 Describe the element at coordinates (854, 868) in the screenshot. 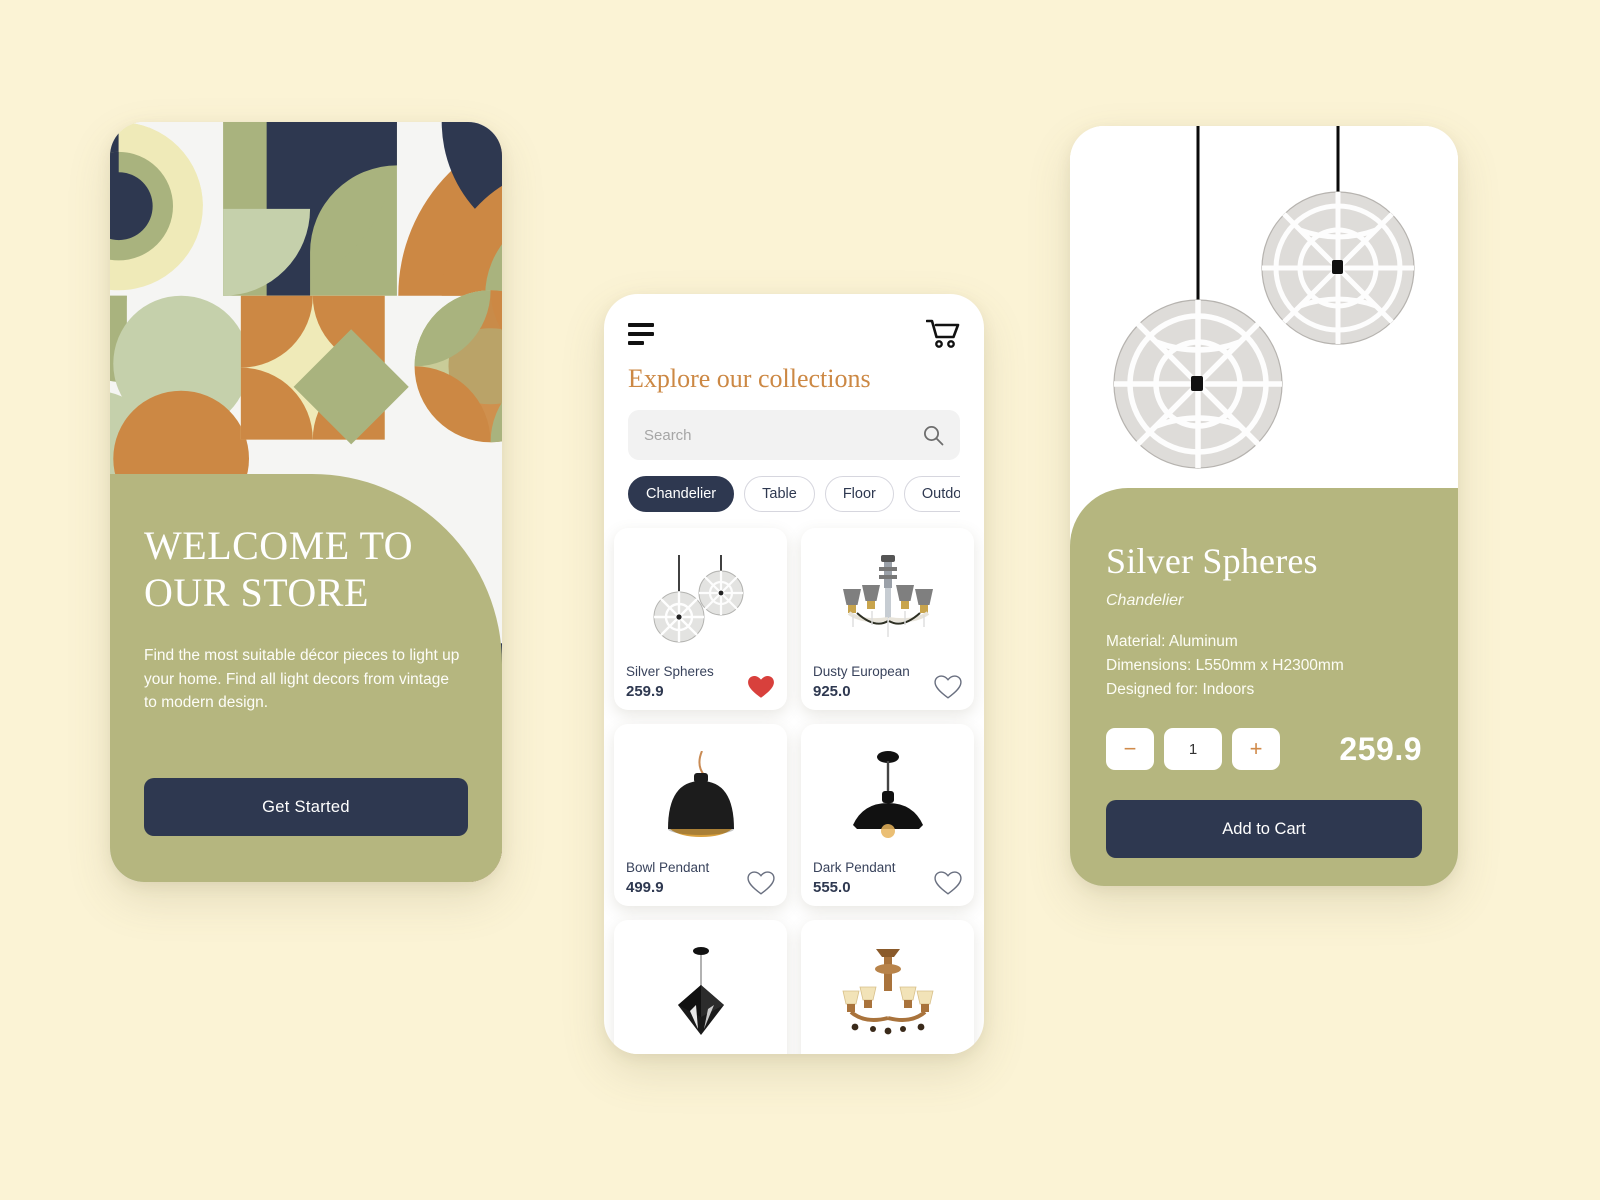

I see `product-name: Dark Pendant` at that location.